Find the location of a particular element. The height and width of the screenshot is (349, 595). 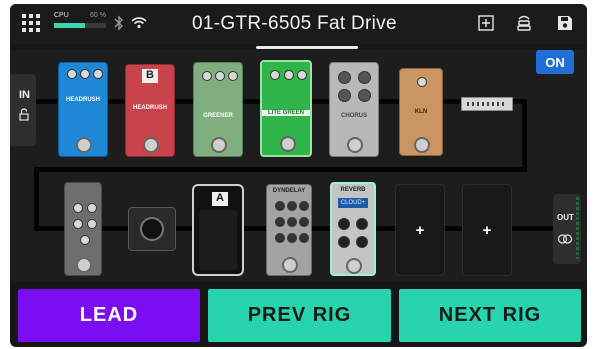

add-block-slot-2: + is located at coordinates (487, 230).